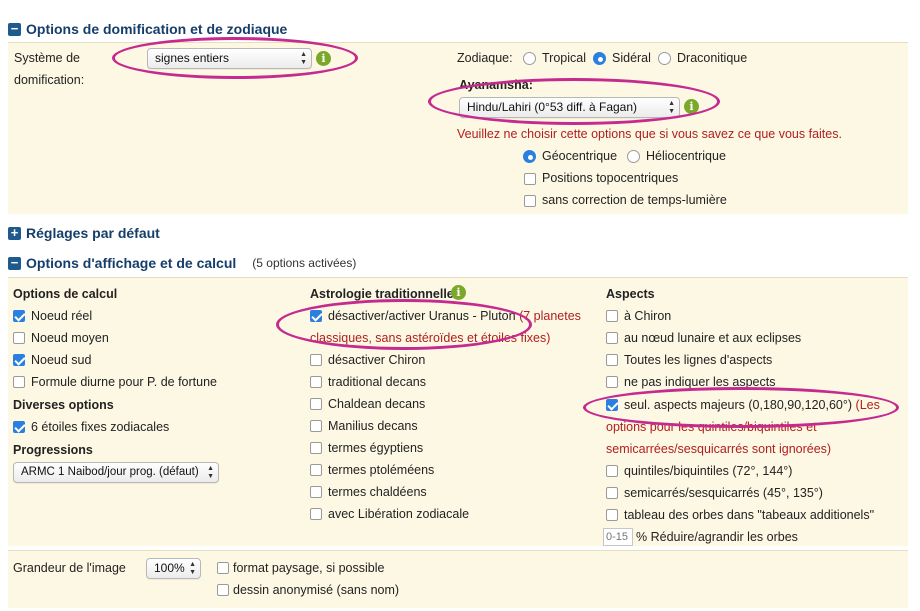 The image size is (920, 611). What do you see at coordinates (192, 58) in the screenshot?
I see `house-system-value: signes entiers` at bounding box center [192, 58].